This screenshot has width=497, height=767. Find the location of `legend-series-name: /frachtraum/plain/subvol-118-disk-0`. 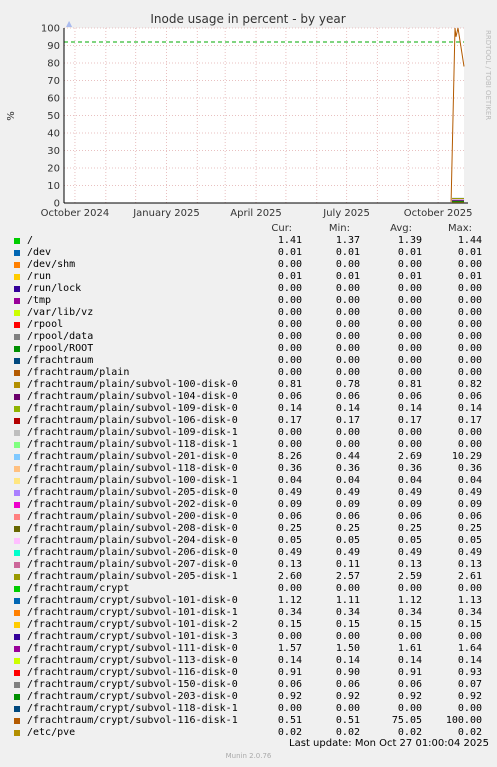

legend-series-name: /frachtraum/plain/subvol-118-disk-0 is located at coordinates (132, 468).